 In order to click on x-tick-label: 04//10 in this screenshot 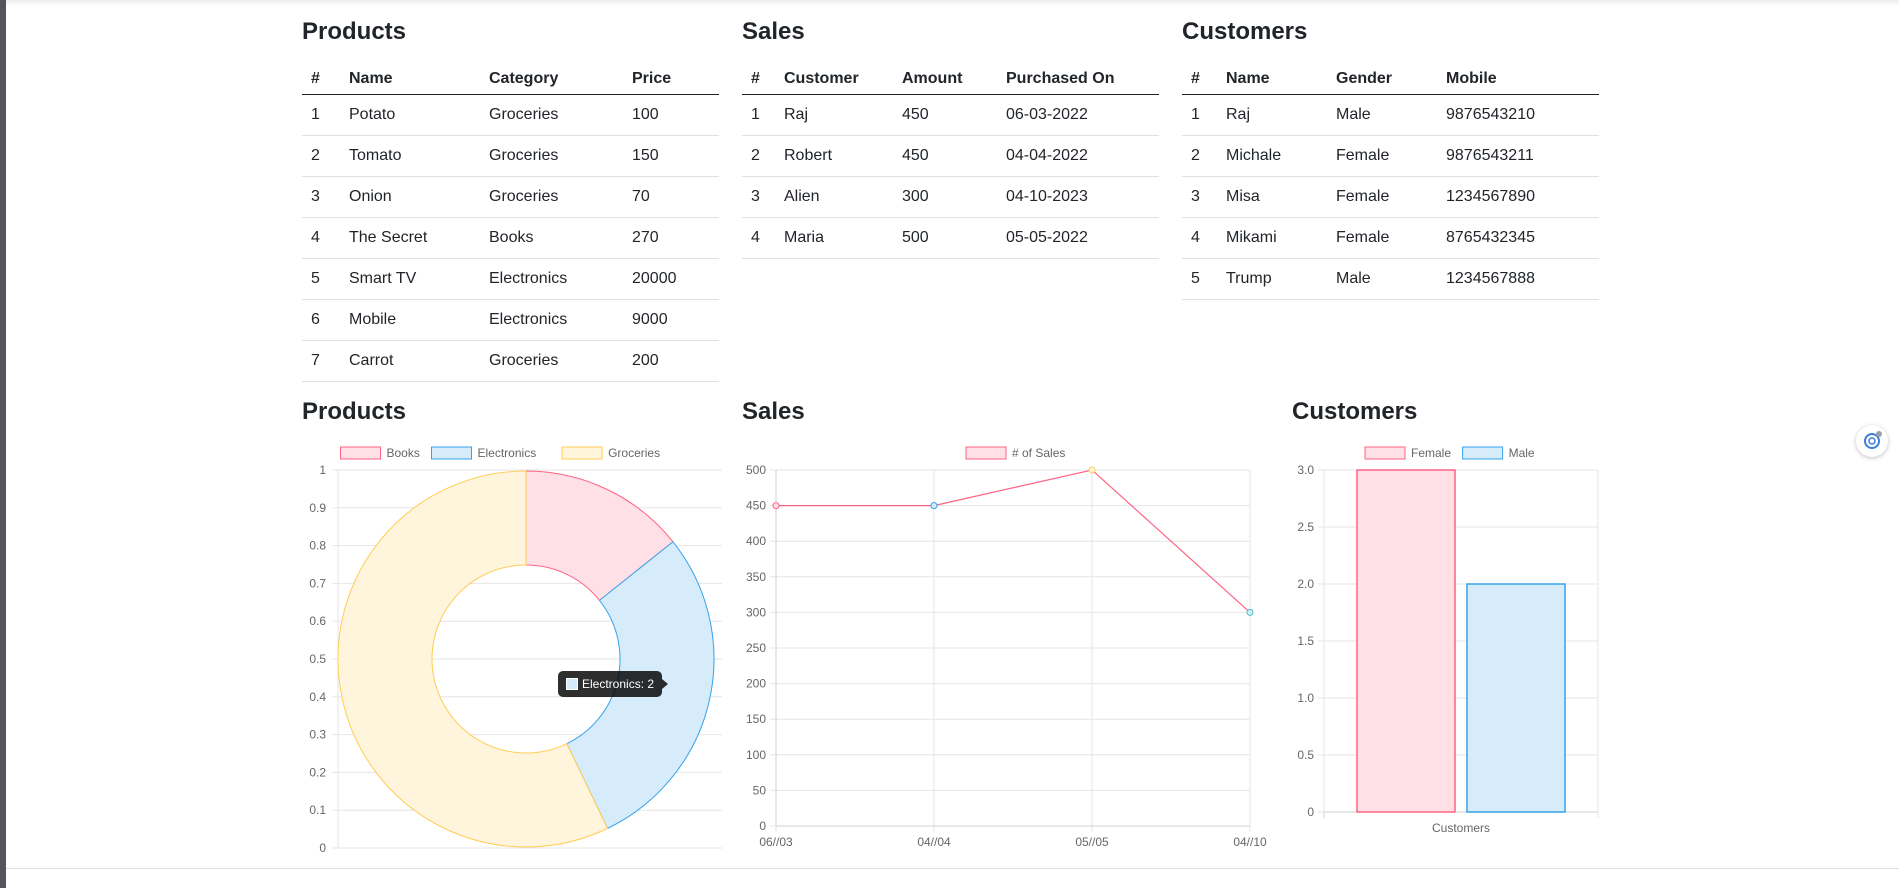, I will do `click(1250, 842)`.